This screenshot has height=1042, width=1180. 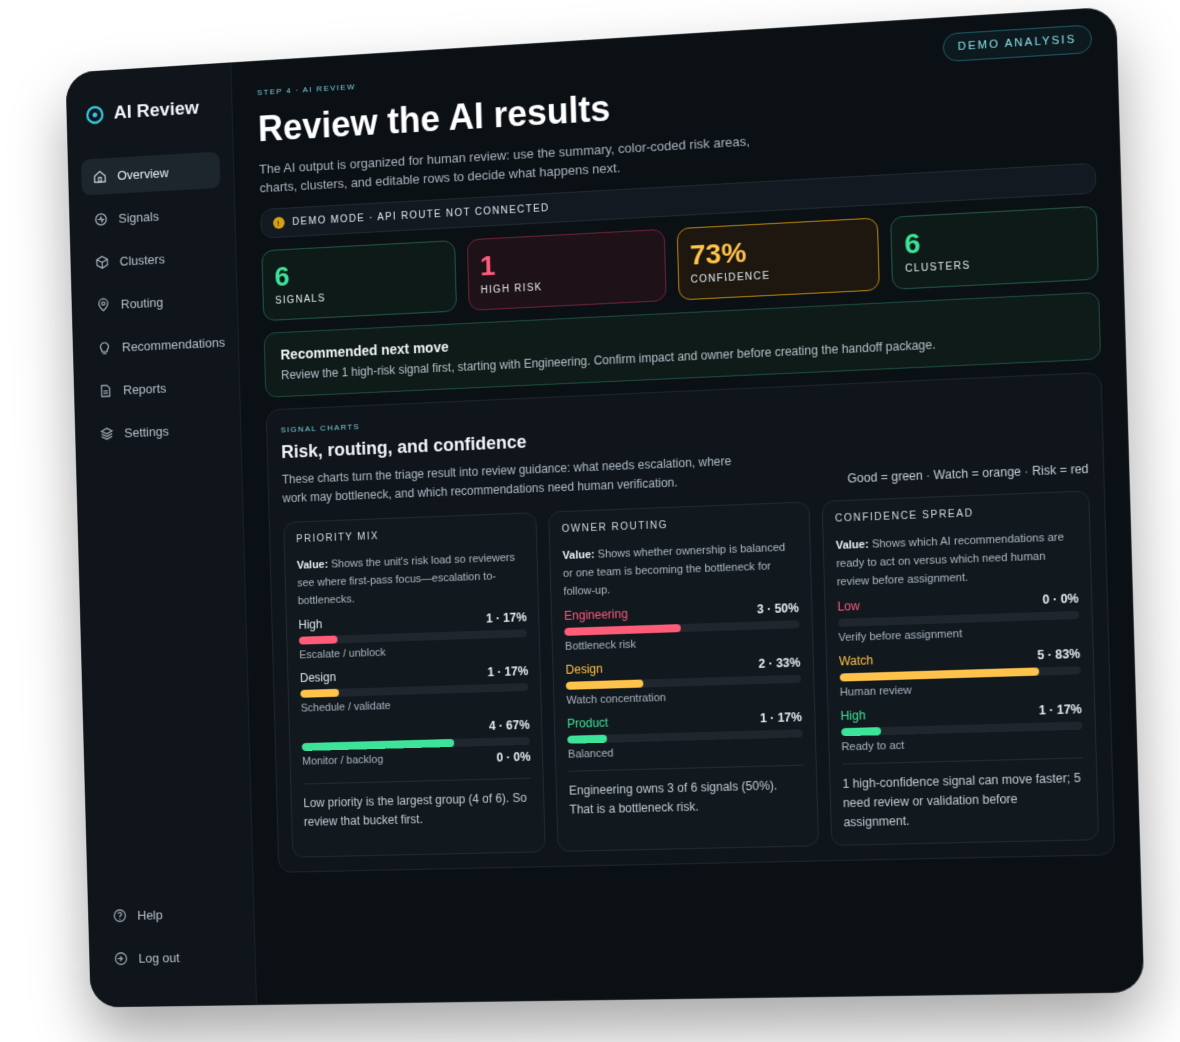 I want to click on bar-note: Schedule / validate, so click(x=345, y=707).